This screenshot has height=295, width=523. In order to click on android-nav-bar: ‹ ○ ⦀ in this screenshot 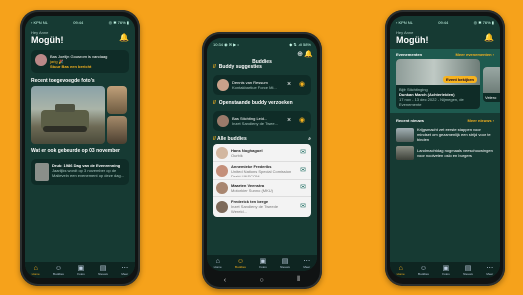, I will do `click(262, 280)`.